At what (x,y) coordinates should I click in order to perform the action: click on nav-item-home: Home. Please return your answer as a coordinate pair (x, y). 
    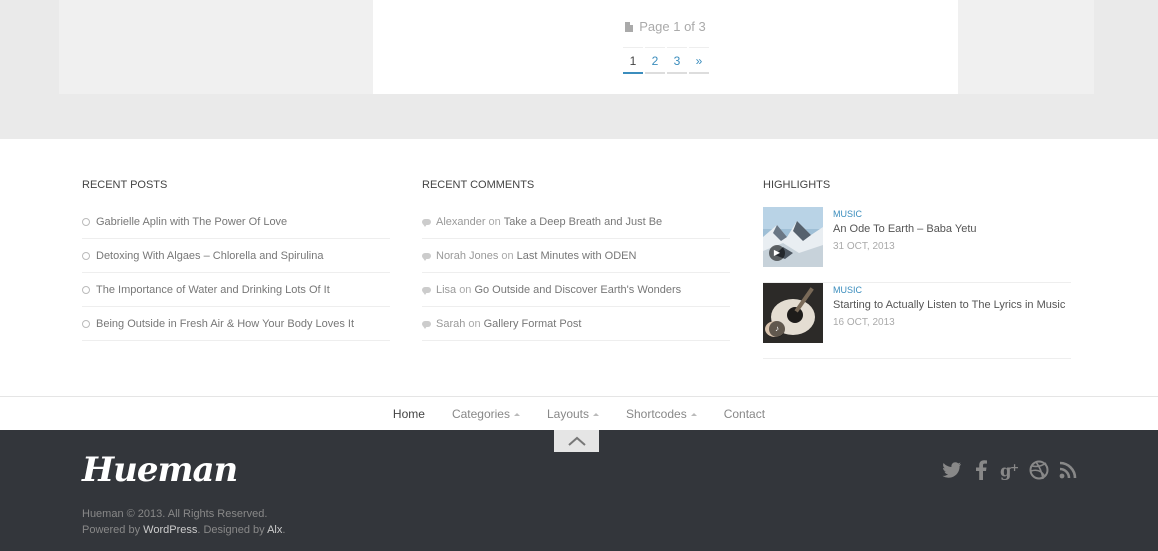
    Looking at the image, I should click on (409, 414).